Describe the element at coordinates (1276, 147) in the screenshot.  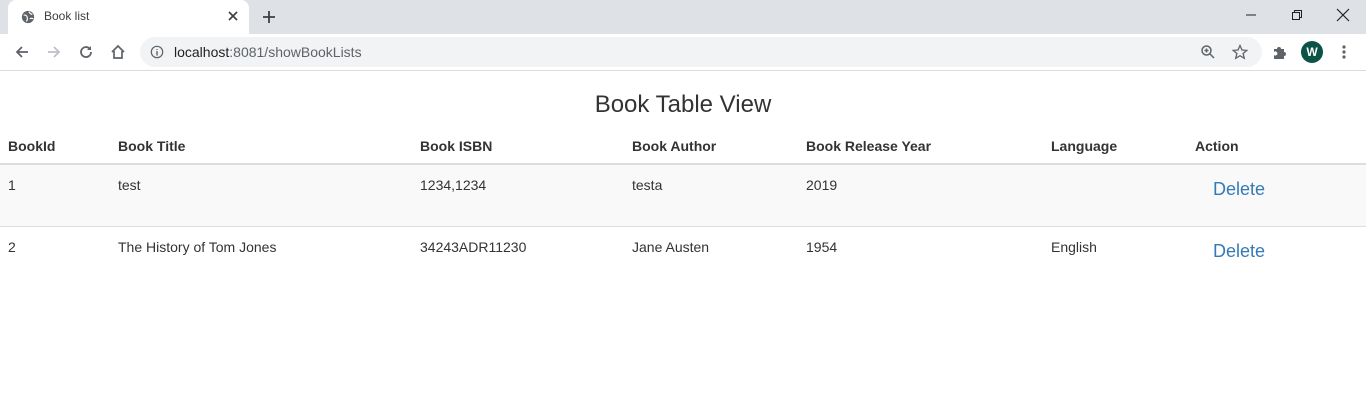
I see `column-header-action: Action` at that location.